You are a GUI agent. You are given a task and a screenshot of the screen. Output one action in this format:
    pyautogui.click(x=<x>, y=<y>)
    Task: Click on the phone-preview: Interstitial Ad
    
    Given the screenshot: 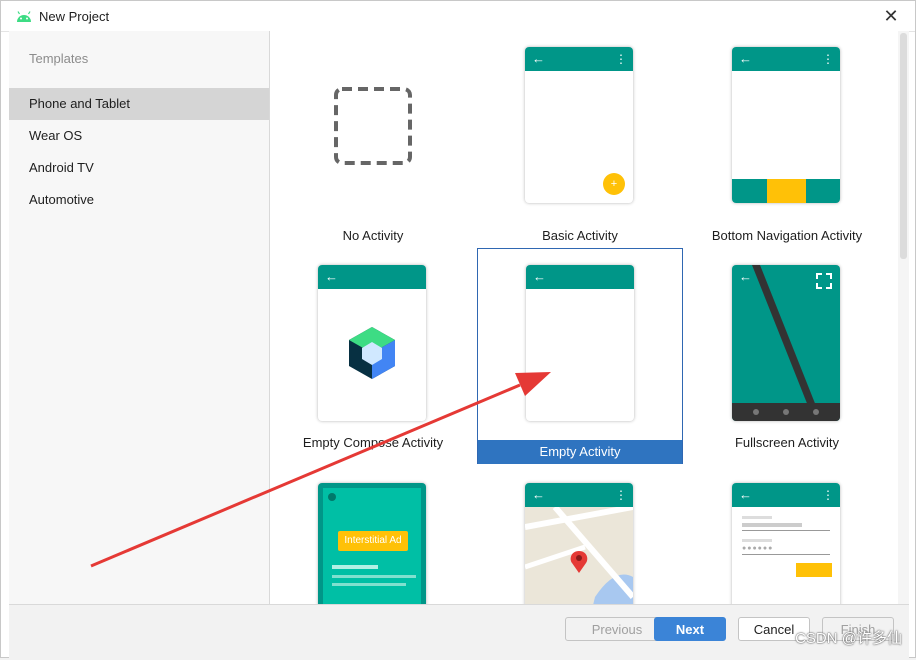 What is the action you would take?
    pyautogui.click(x=372, y=543)
    